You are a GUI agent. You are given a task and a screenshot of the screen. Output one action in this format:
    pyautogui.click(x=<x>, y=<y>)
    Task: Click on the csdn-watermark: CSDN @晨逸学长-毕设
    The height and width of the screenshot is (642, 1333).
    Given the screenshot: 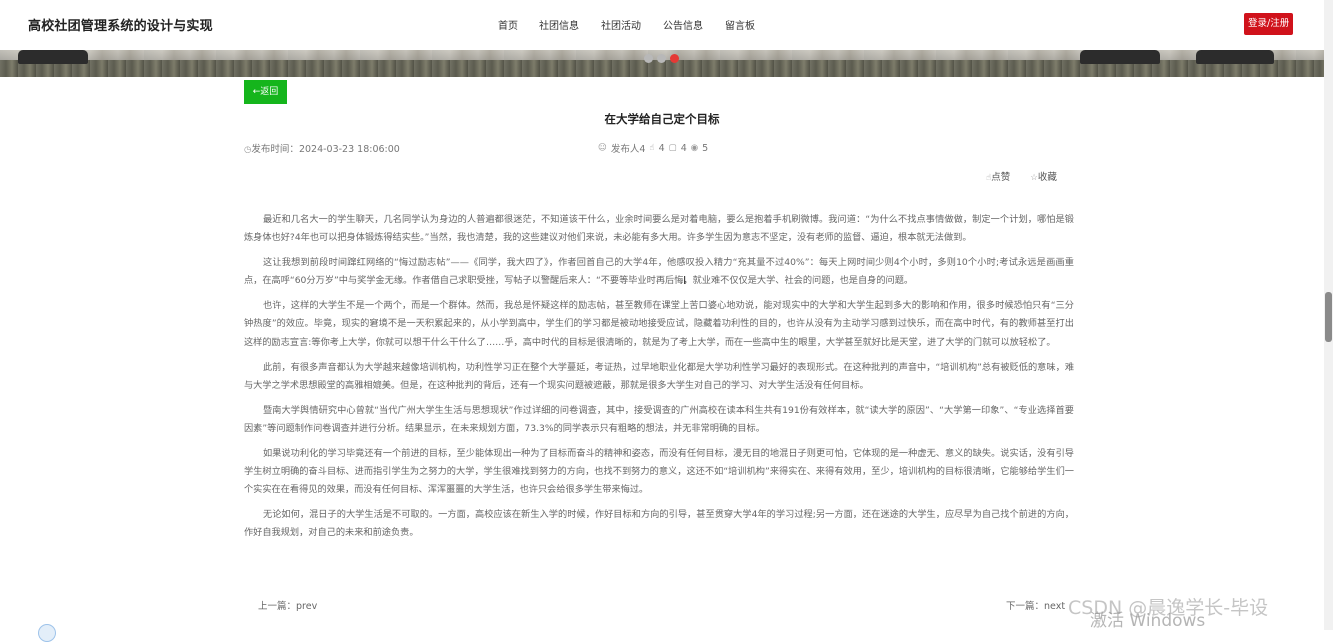 What is the action you would take?
    pyautogui.click(x=1168, y=608)
    